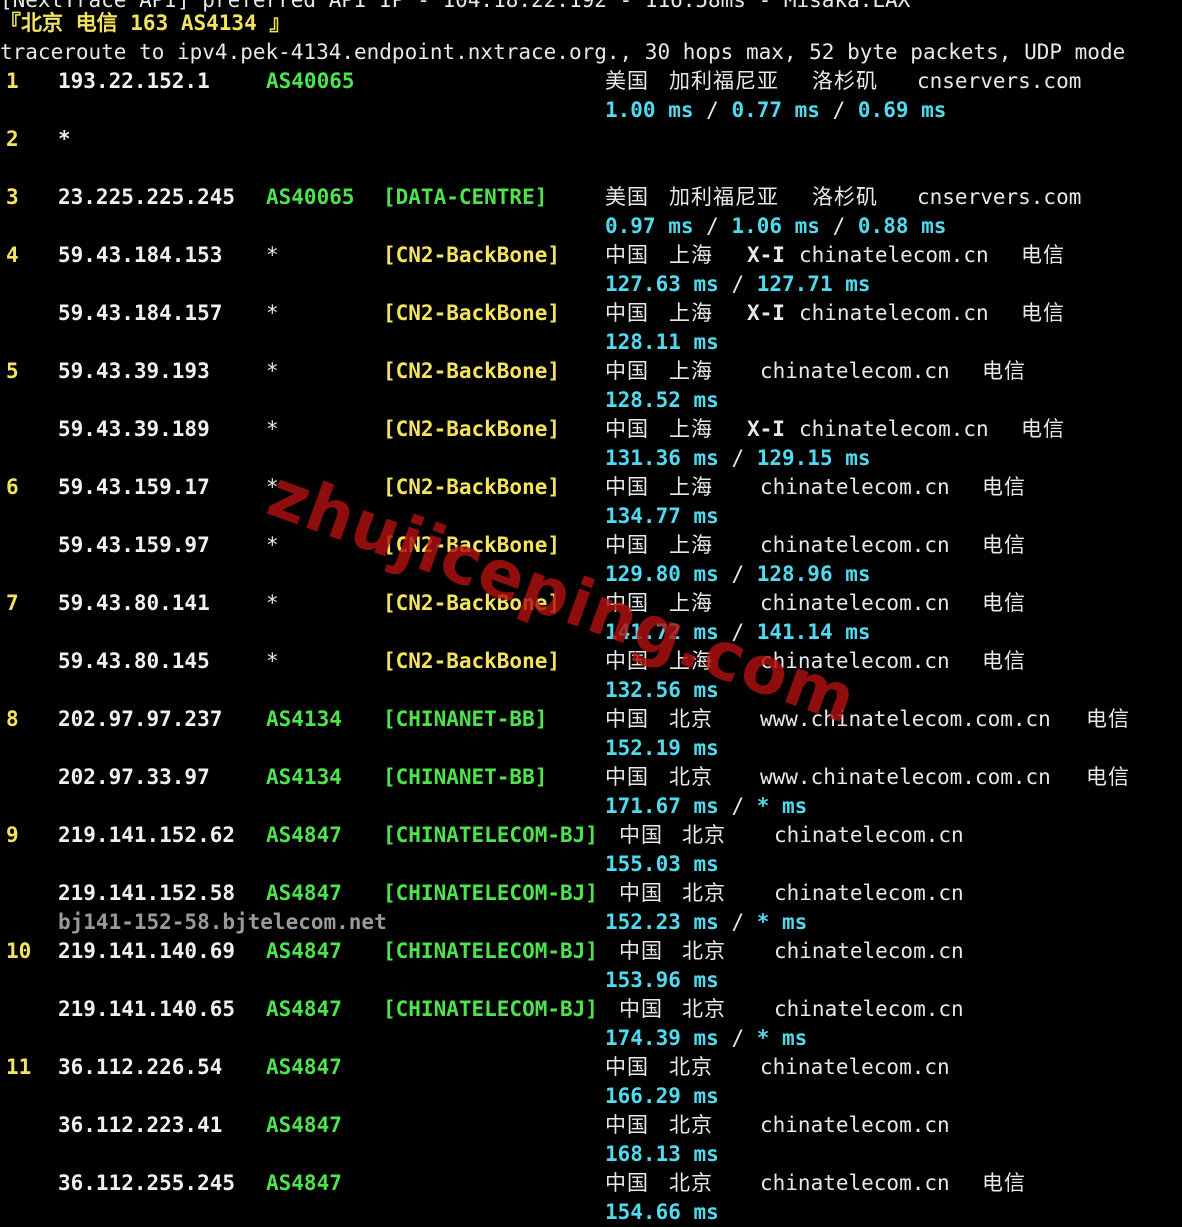 The image size is (1182, 1227). Describe the element at coordinates (147, 951) in the screenshot. I see `hop-ip: 219.141.140.69` at that location.